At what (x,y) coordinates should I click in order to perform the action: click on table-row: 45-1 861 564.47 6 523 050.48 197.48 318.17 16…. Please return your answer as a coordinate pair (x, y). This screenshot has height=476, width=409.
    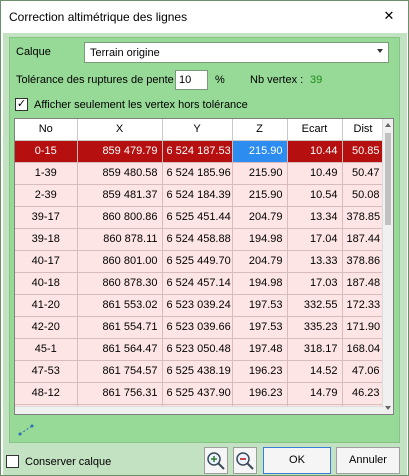
    Looking at the image, I should click on (200, 349).